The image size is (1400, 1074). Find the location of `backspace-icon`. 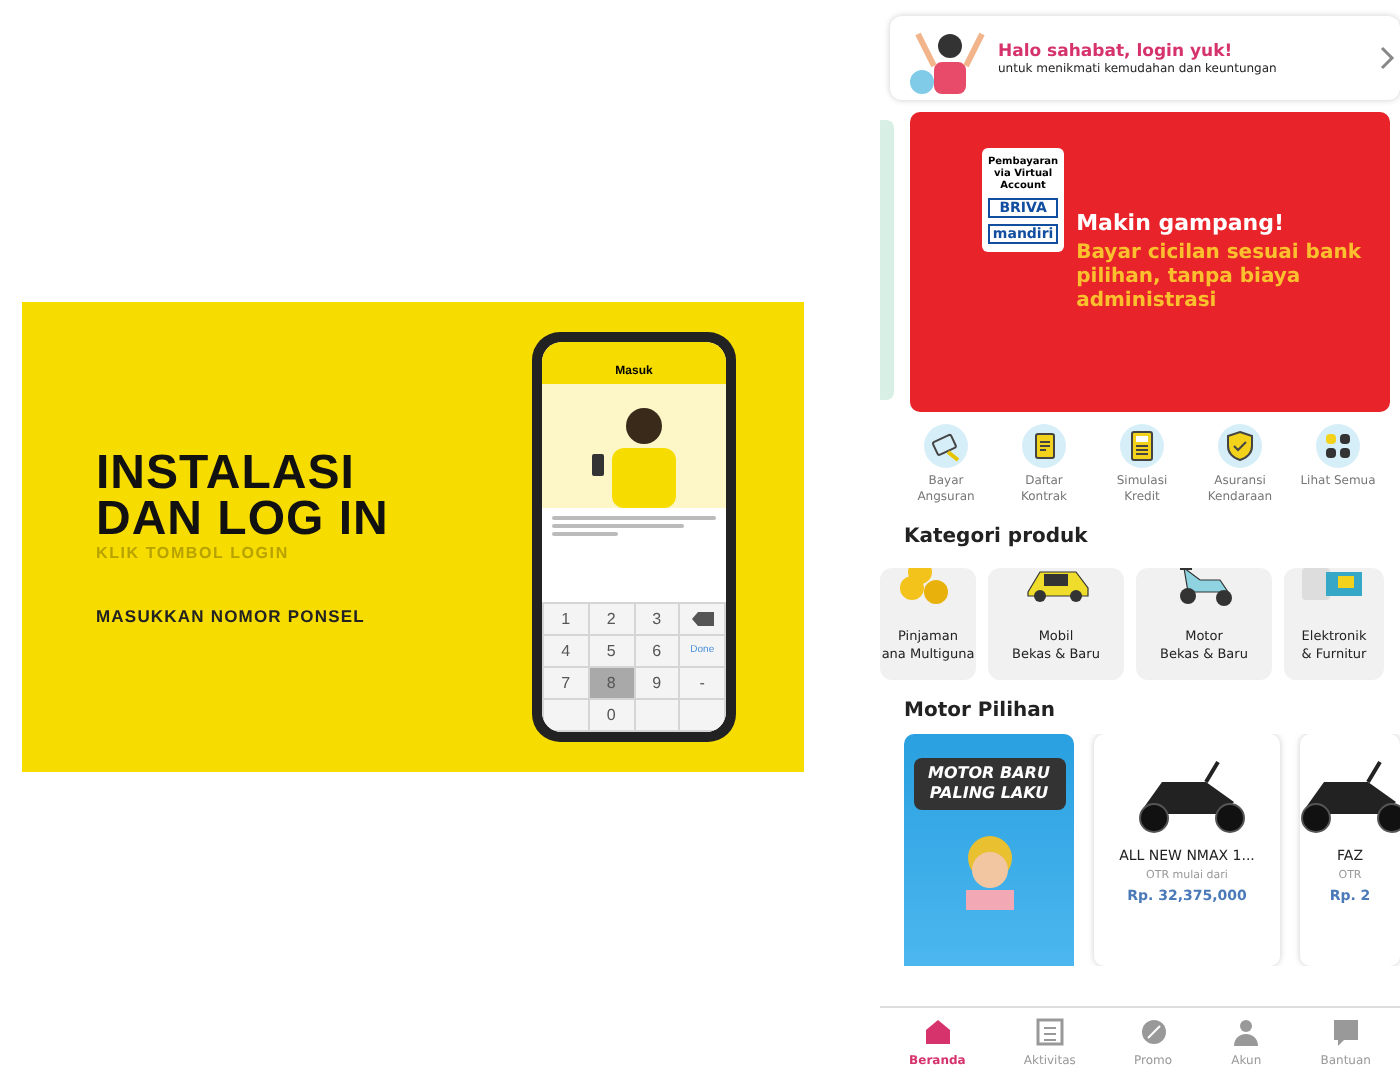

backspace-icon is located at coordinates (702, 619).